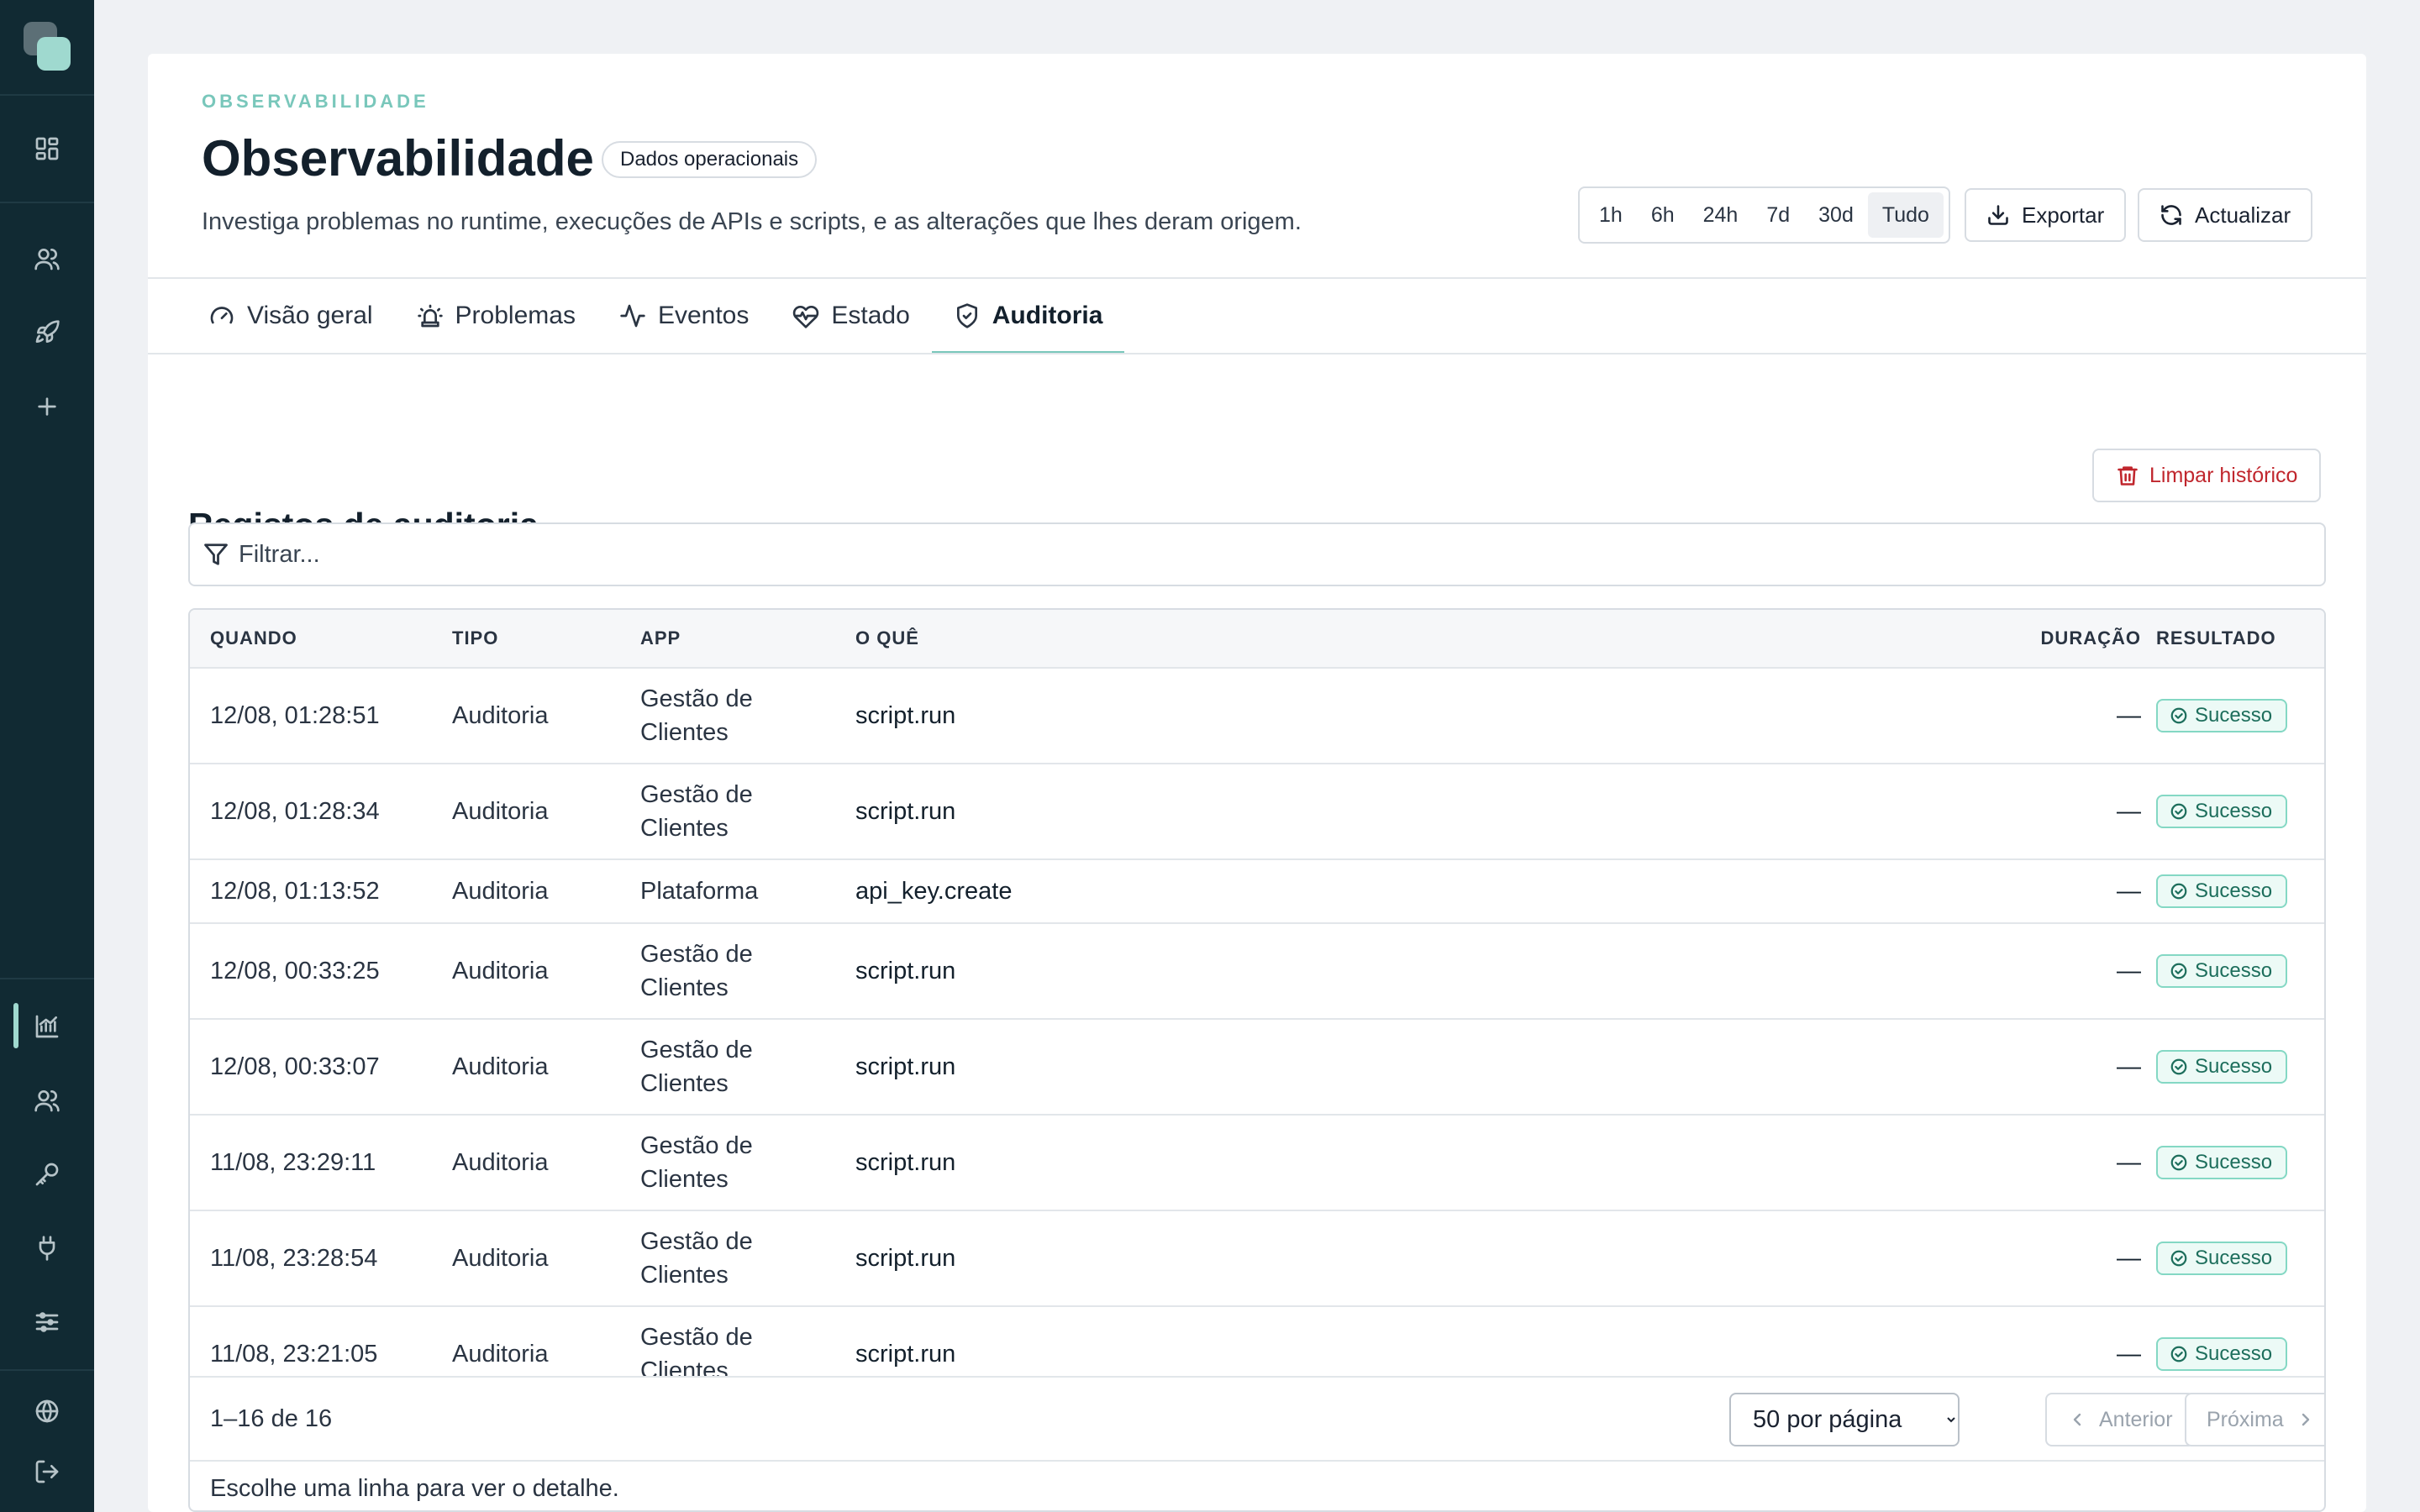 The height and width of the screenshot is (1512, 2420). I want to click on filter-bar, so click(1257, 554).